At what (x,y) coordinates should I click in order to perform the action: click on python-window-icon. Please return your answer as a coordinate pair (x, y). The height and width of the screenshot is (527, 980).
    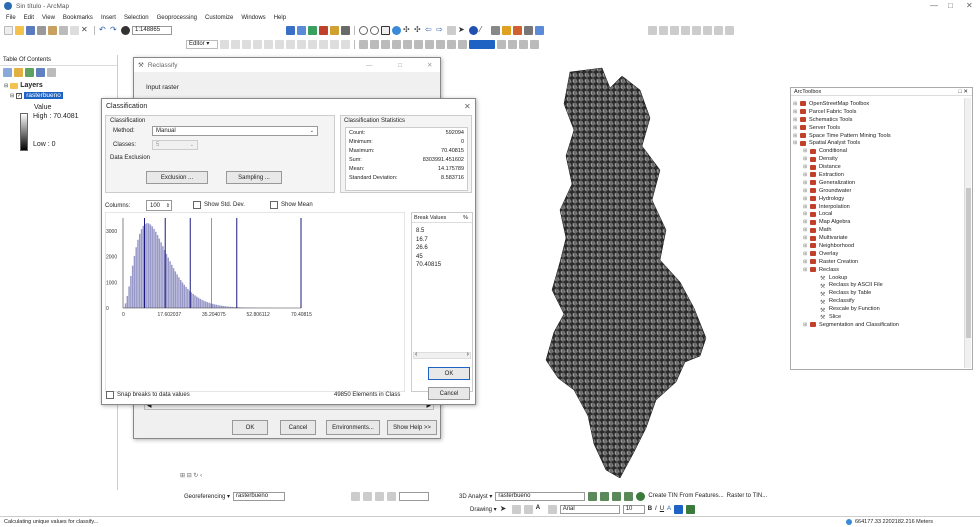
    Looking at the image, I should click on (334, 30).